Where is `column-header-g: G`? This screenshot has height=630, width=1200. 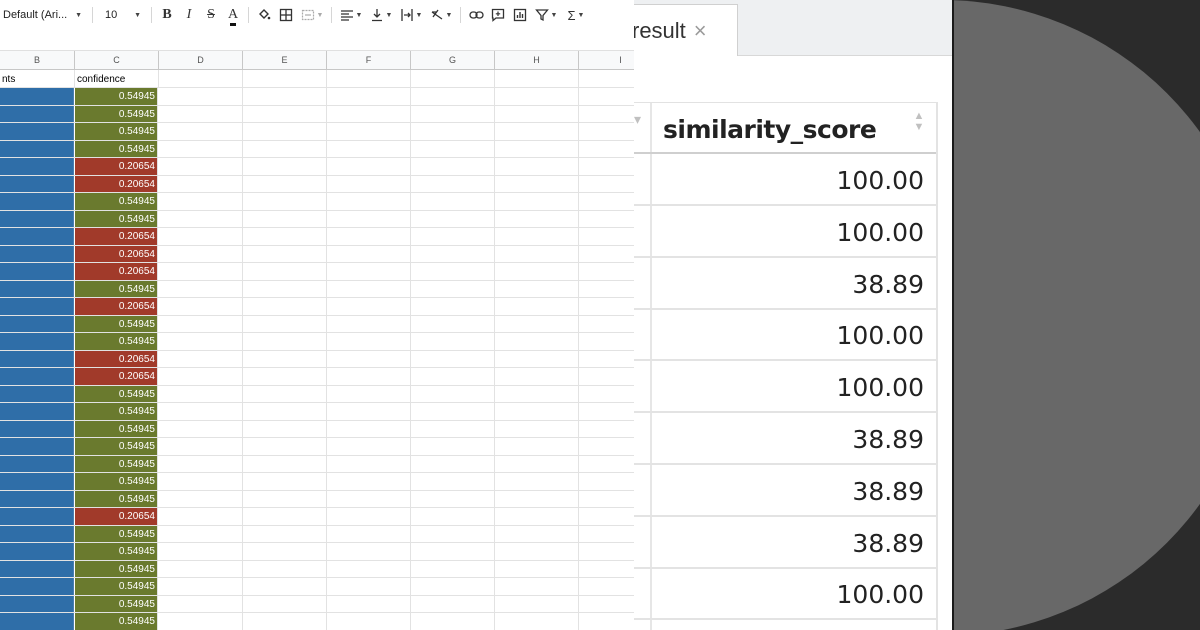 column-header-g: G is located at coordinates (453, 60).